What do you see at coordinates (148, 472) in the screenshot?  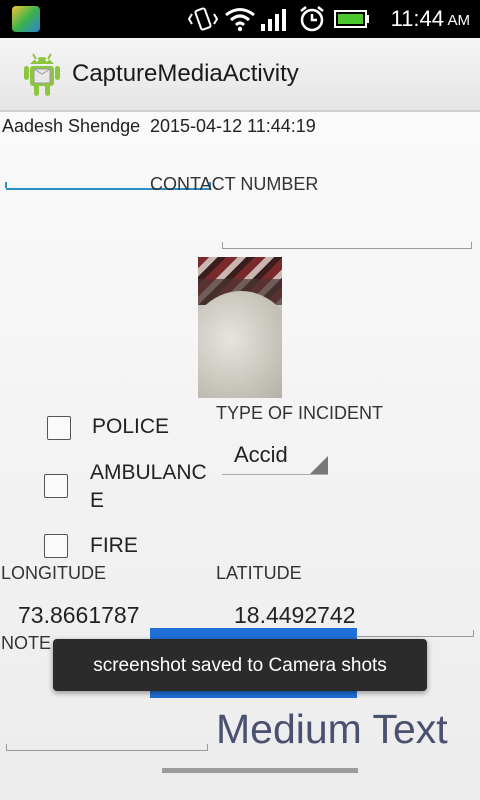 I see `ambulance-label: AMBULANC` at bounding box center [148, 472].